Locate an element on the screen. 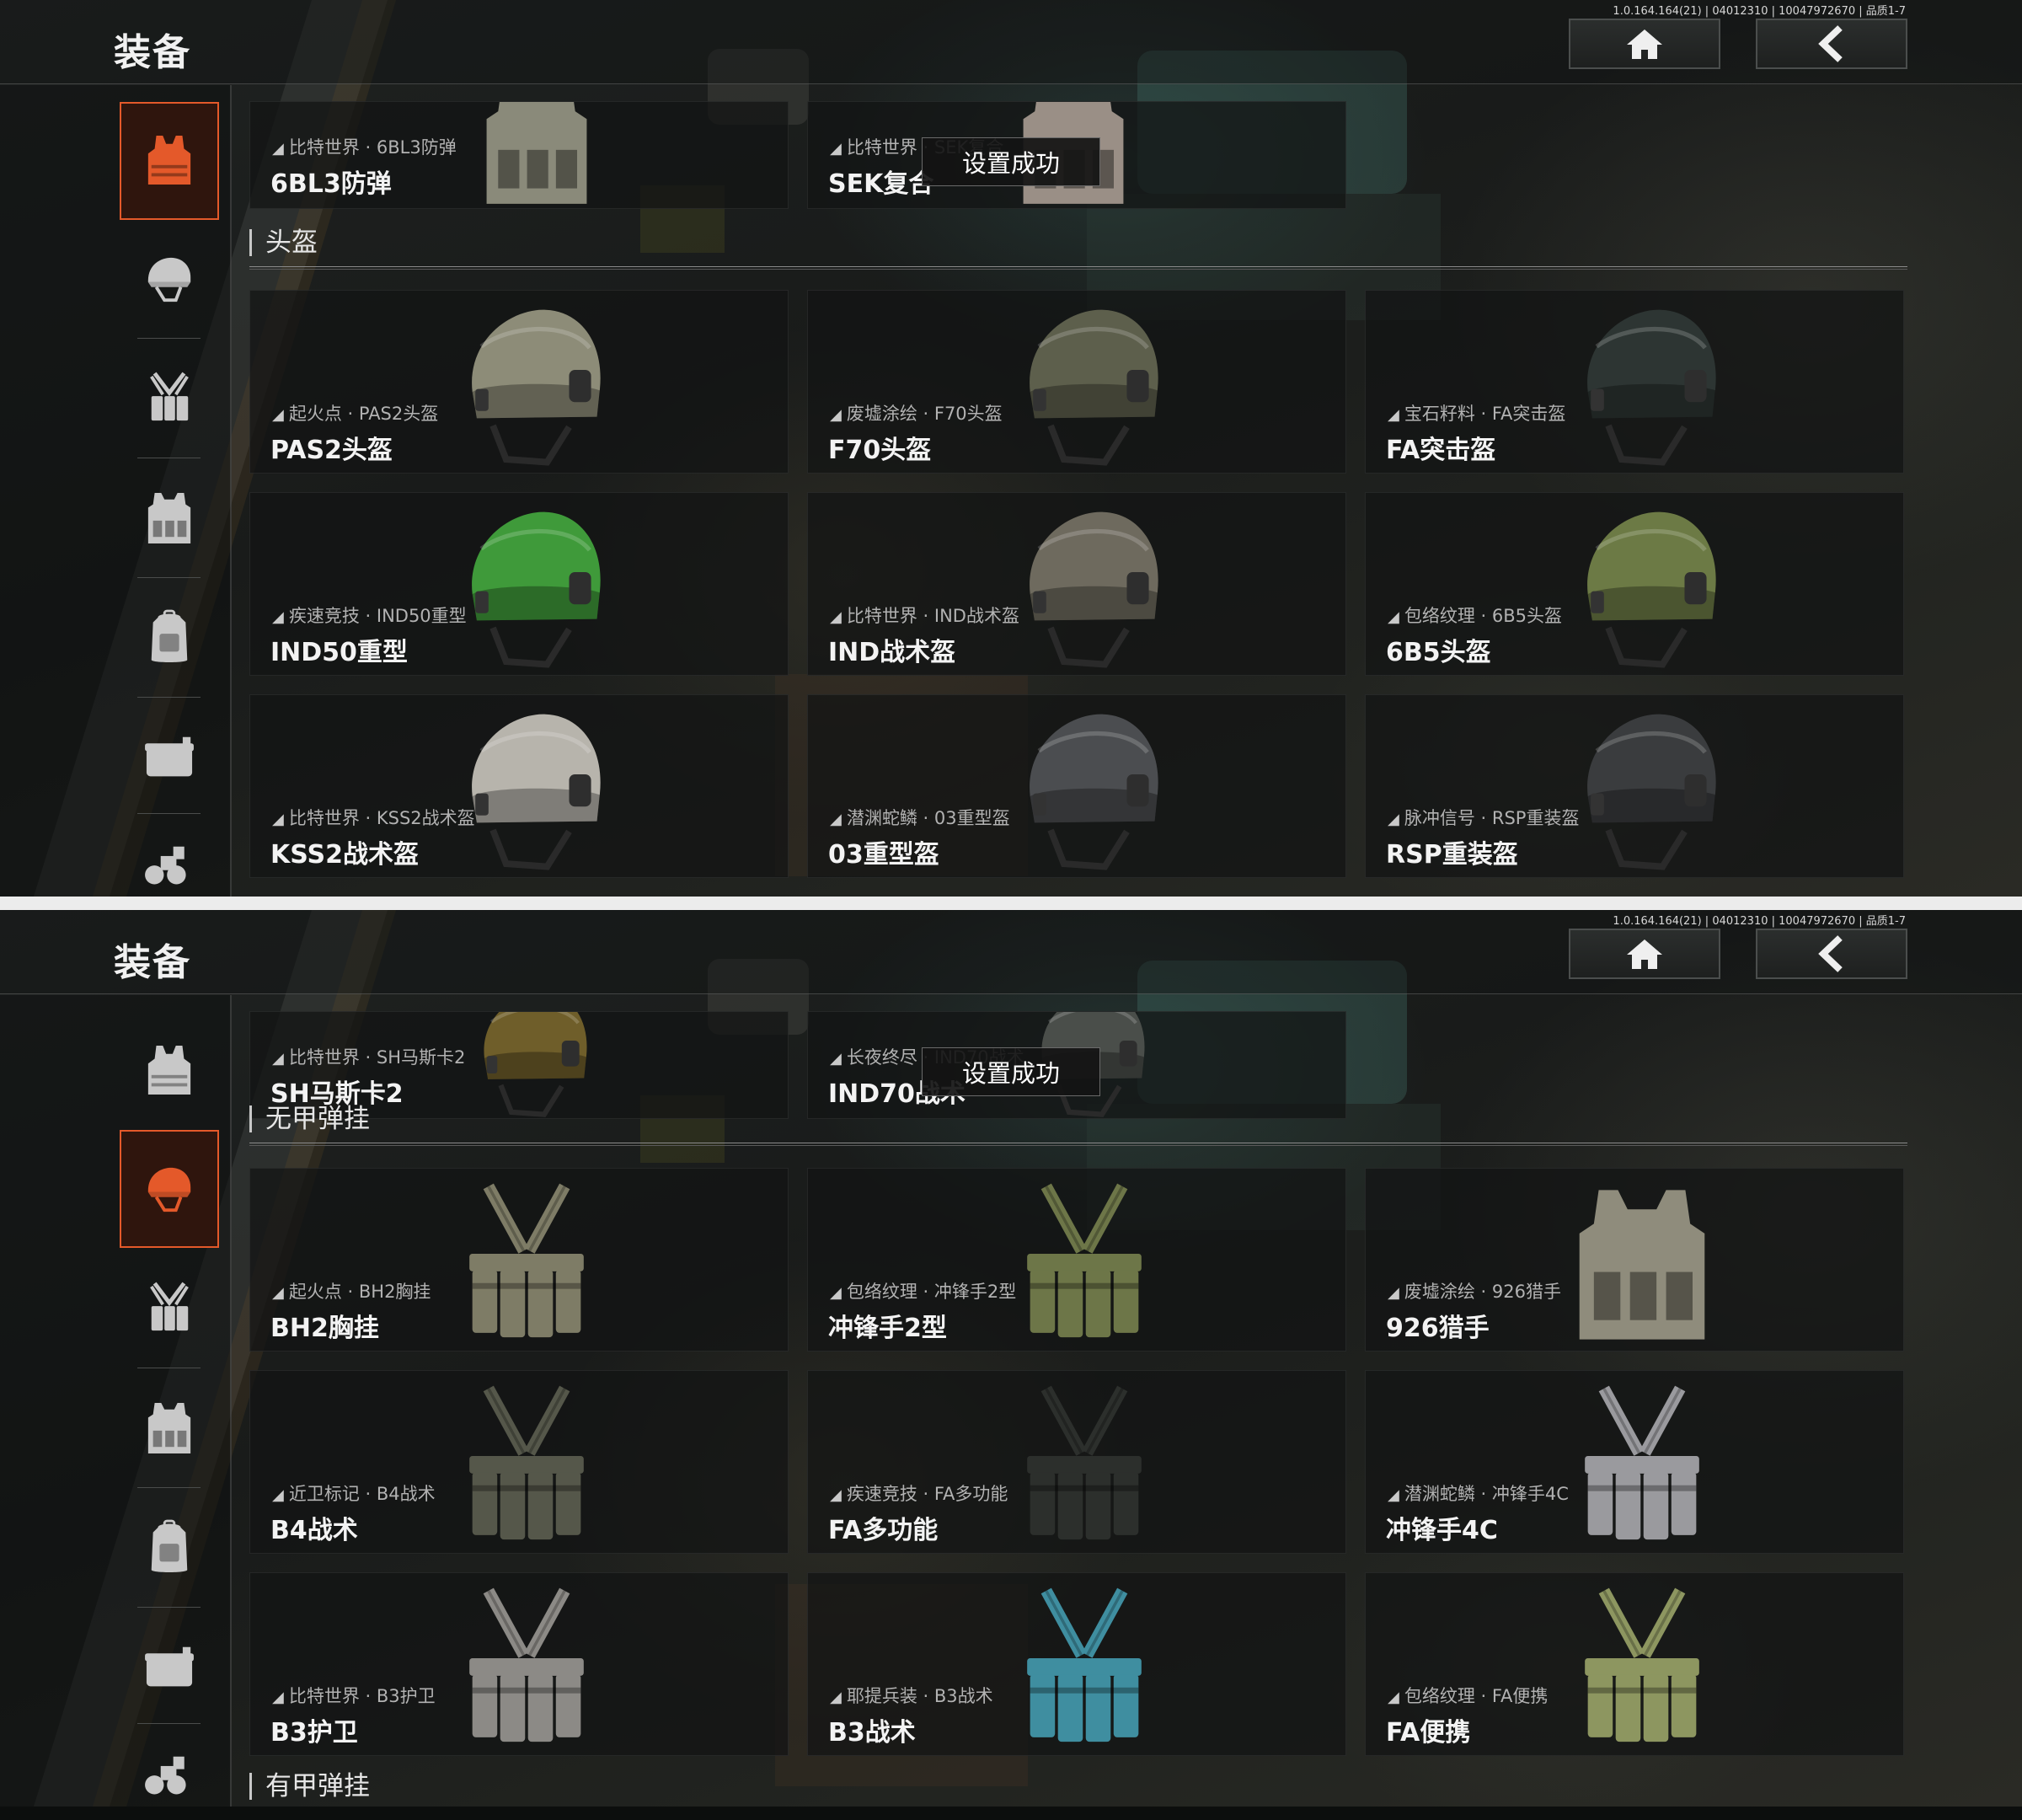  item-name: F70头盔 is located at coordinates (880, 450).